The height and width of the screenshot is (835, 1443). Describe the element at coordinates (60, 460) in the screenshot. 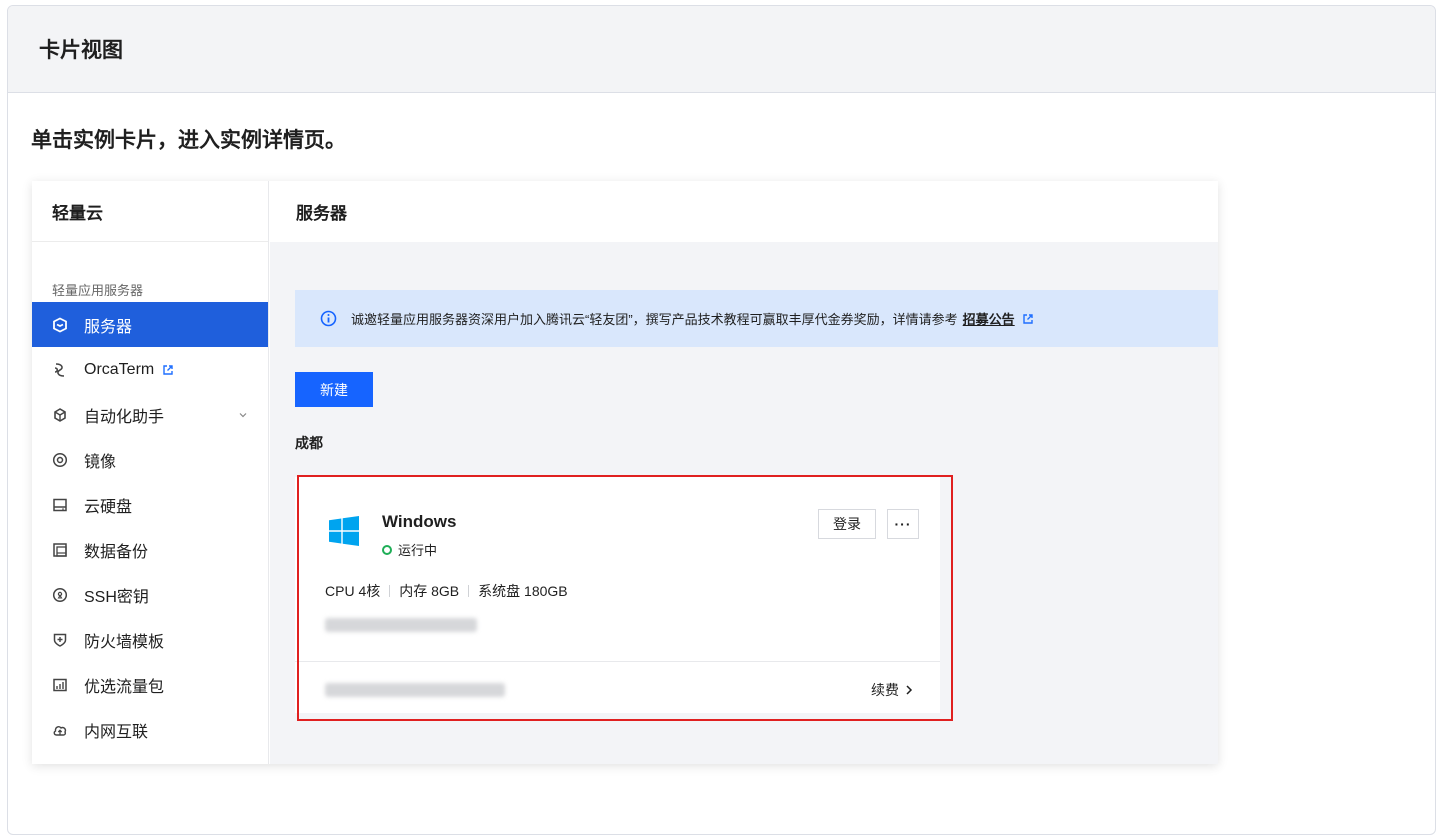

I see `image-icon` at that location.